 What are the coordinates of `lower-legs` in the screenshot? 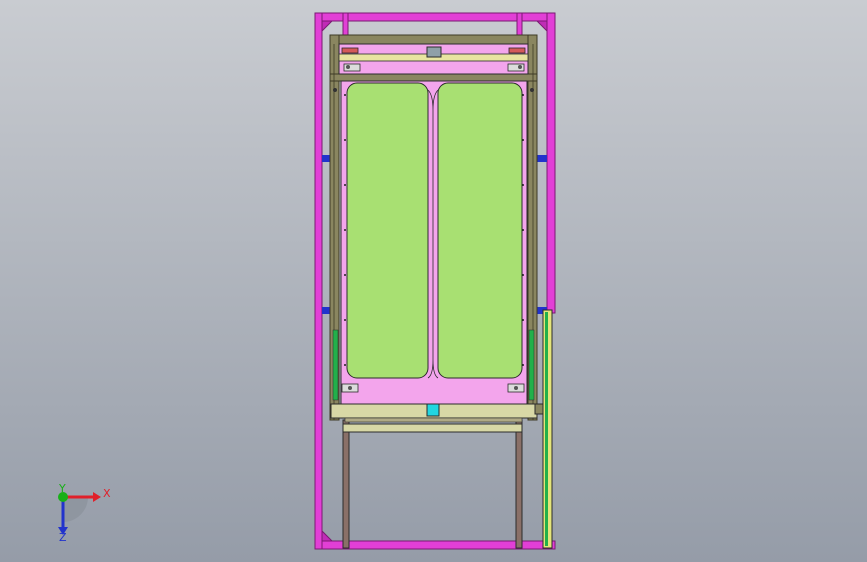 It's located at (432, 484).